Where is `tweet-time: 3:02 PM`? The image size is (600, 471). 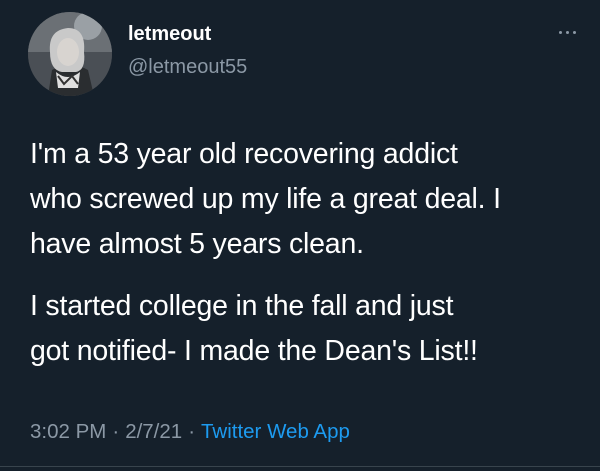
tweet-time: 3:02 PM is located at coordinates (68, 431).